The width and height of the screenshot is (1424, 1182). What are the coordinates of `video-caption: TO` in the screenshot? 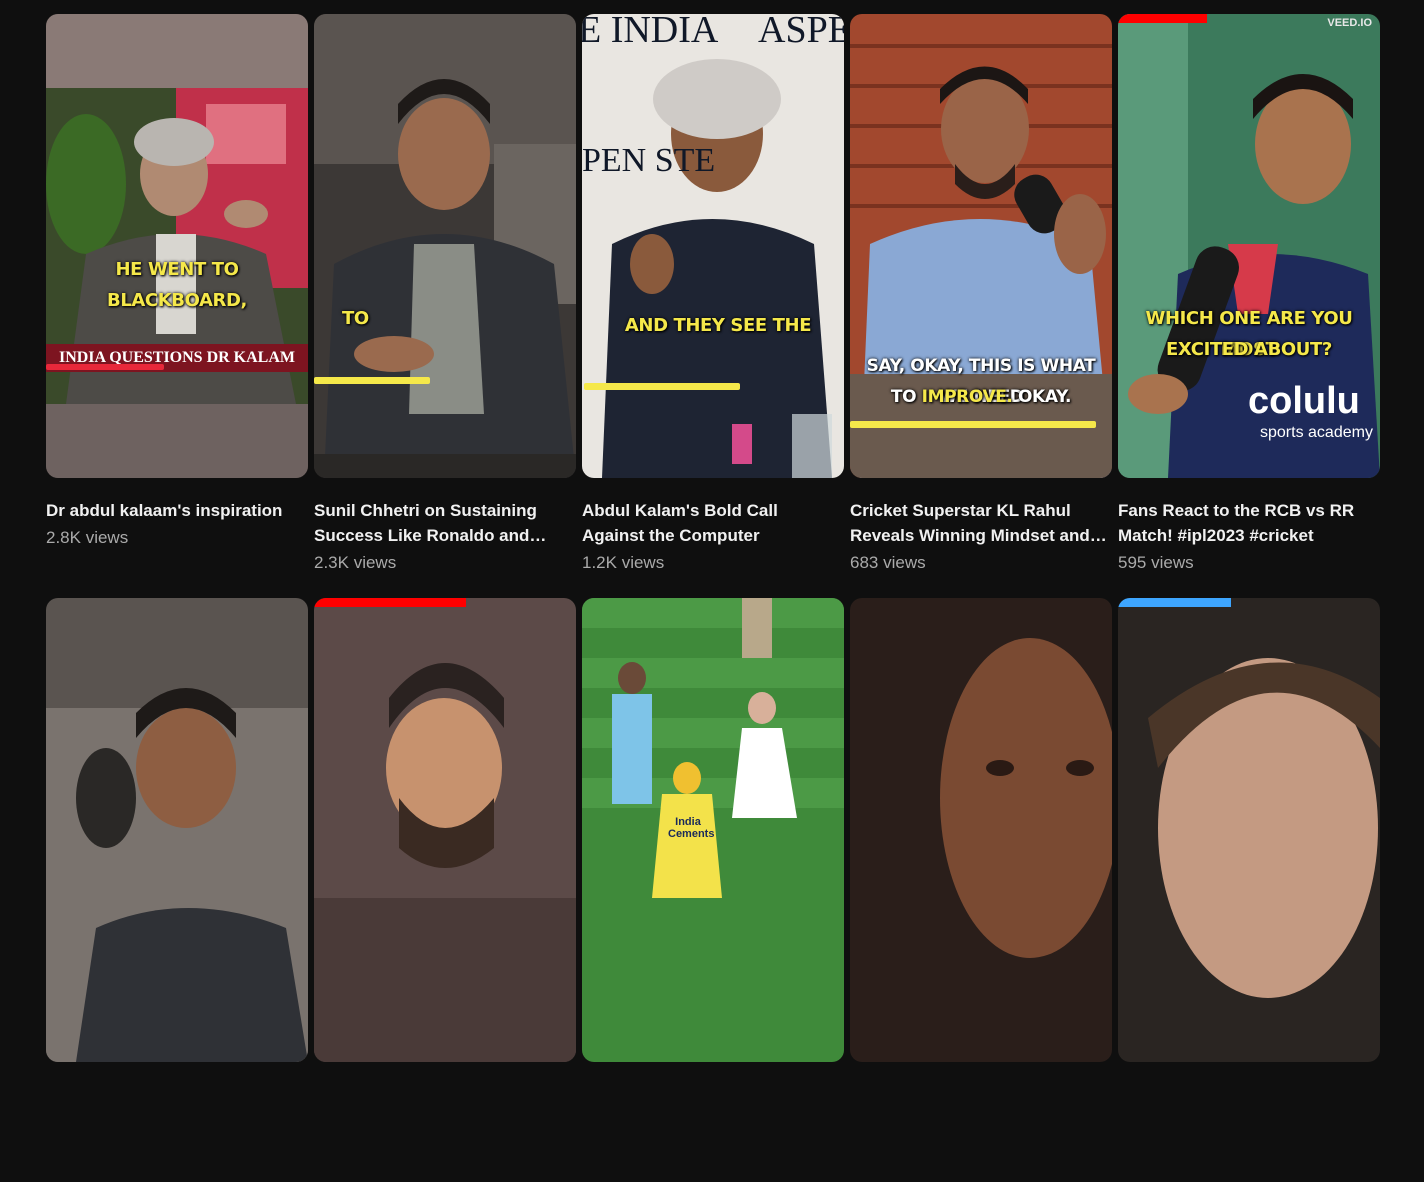 It's located at (355, 318).